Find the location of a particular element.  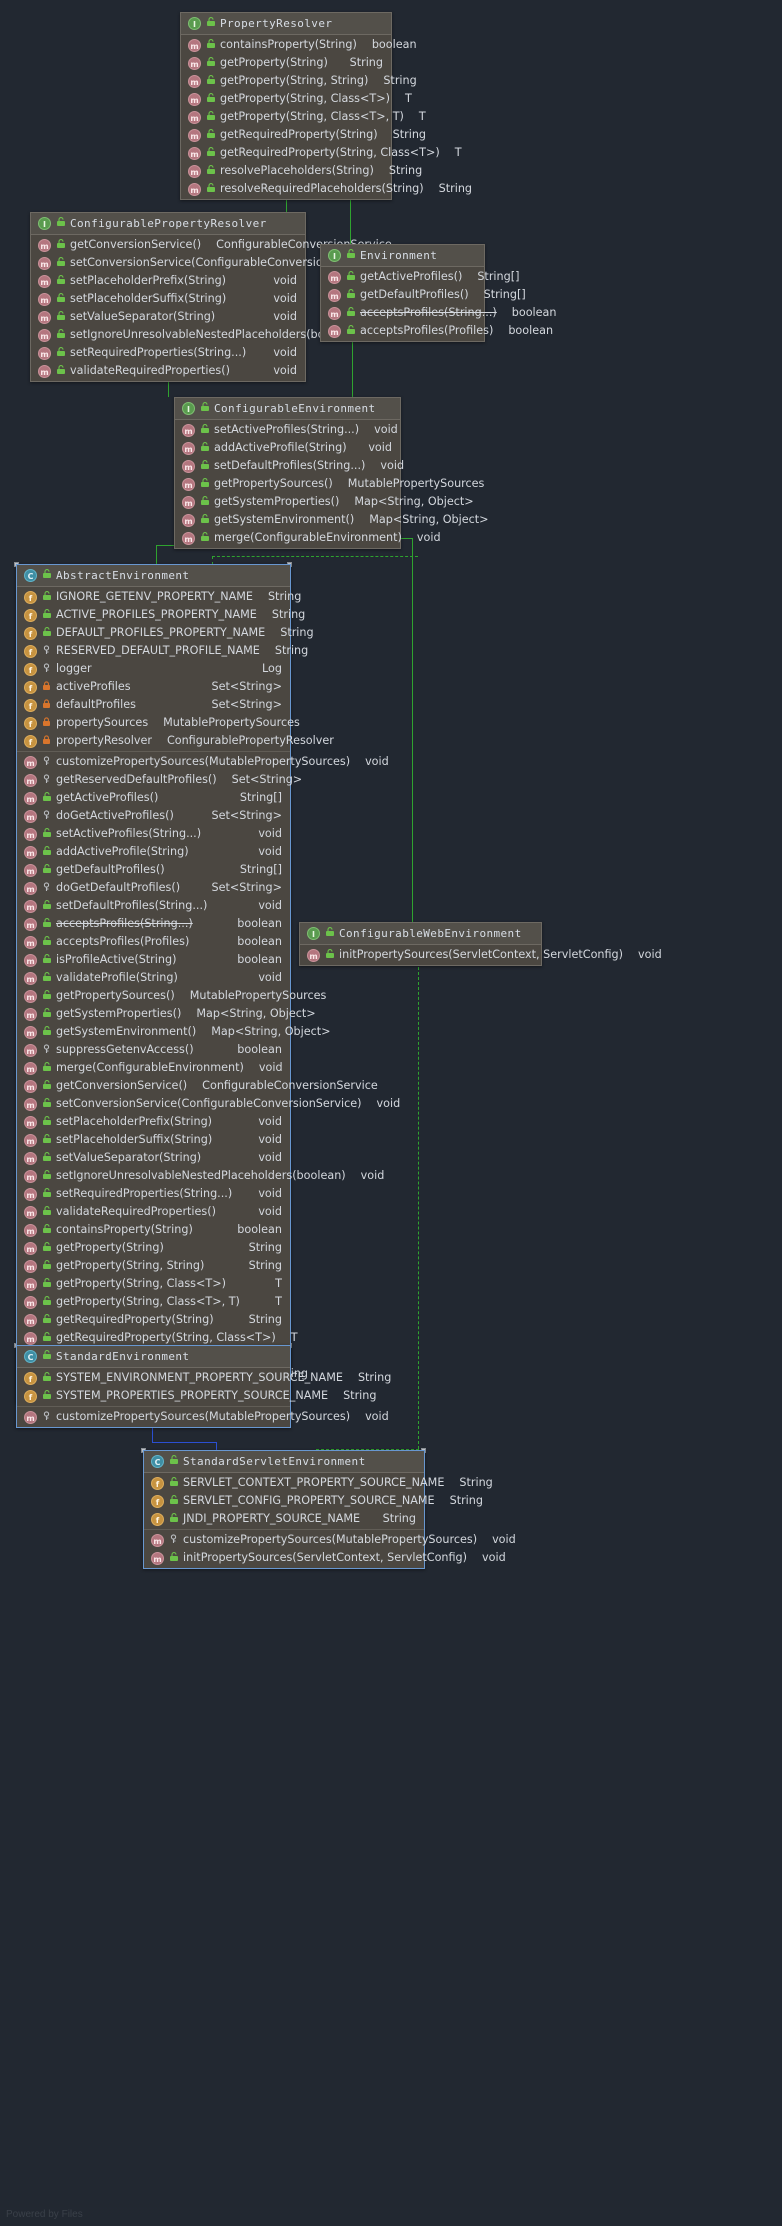

method-row: m resolvePlaceholders(String) String is located at coordinates (301, 171).